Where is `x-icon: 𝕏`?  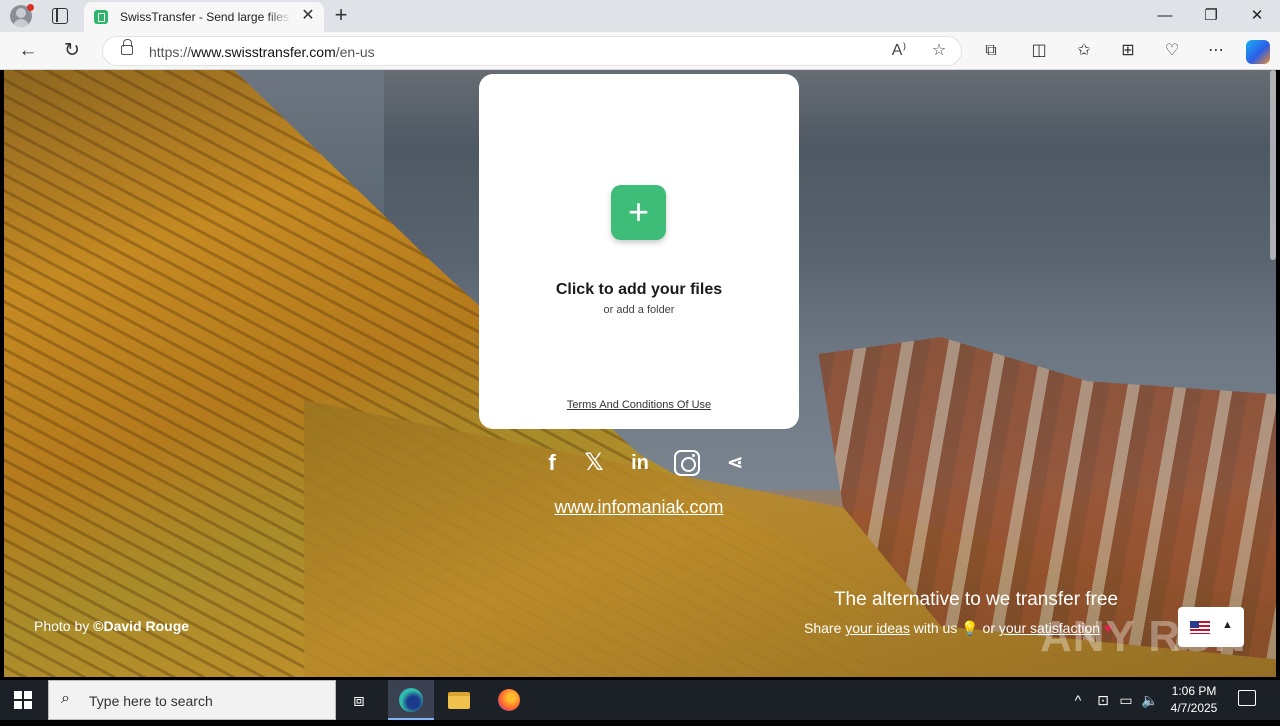 x-icon: 𝕏 is located at coordinates (594, 463).